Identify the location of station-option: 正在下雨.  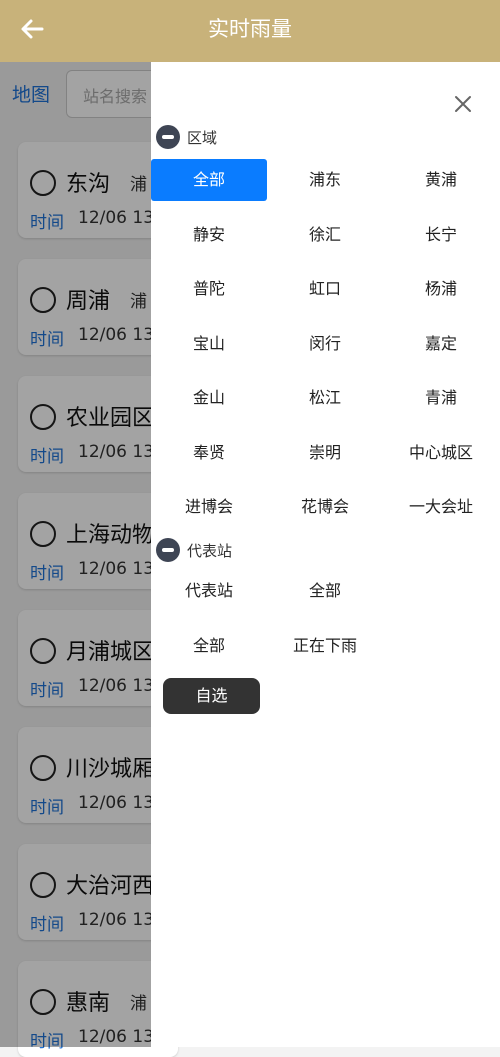
(325, 646).